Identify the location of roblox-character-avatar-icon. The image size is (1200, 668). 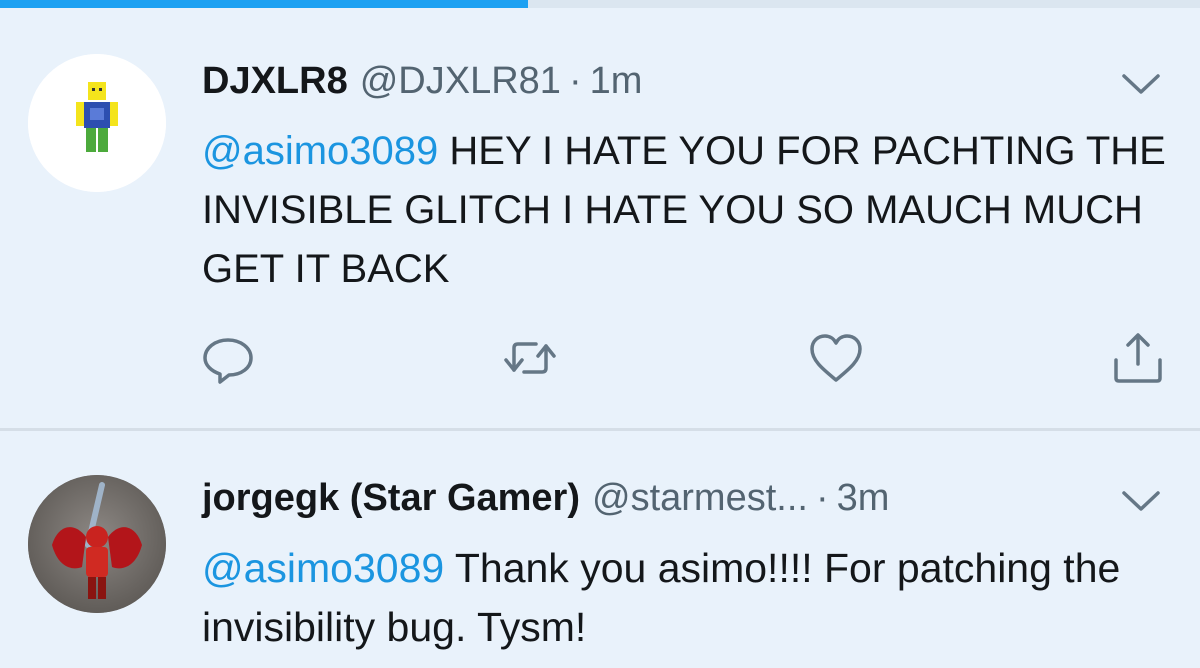
(97, 123).